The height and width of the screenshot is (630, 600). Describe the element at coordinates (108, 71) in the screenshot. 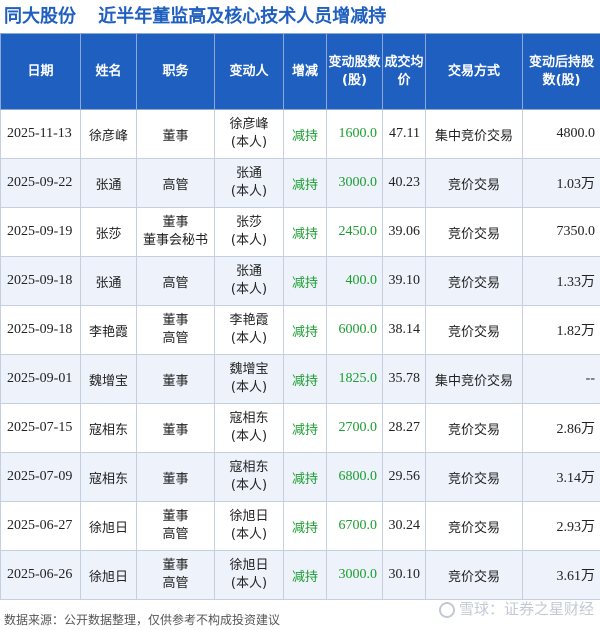

I see `col-header-name: 姓名` at that location.